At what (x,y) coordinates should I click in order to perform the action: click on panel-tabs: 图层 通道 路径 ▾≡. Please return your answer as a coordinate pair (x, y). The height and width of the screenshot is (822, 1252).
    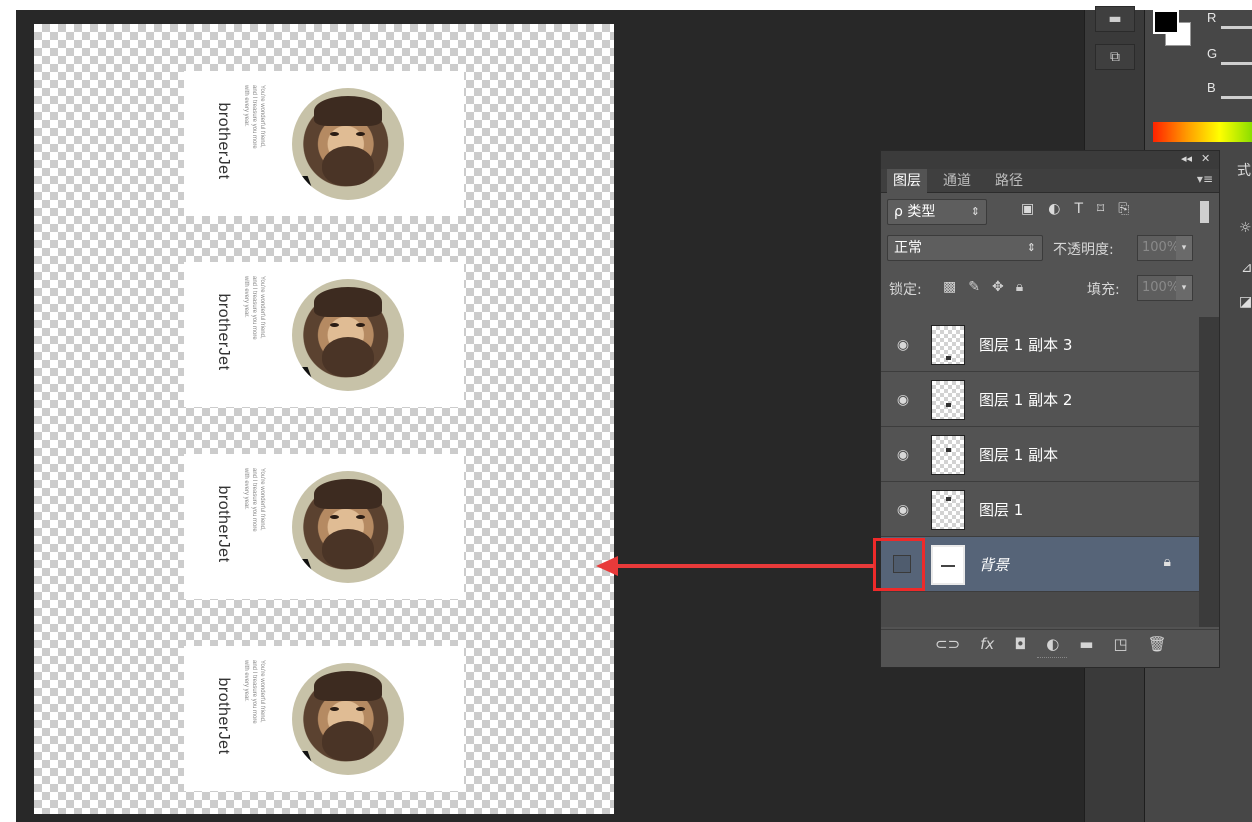
    Looking at the image, I should click on (1050, 181).